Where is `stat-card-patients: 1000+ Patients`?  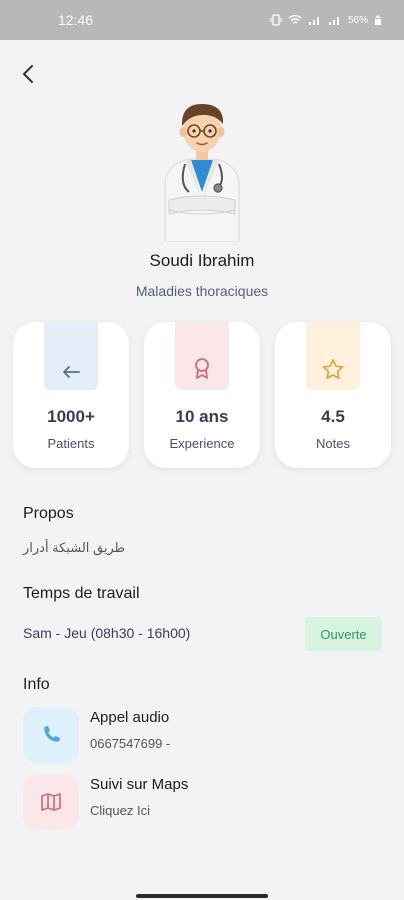 stat-card-patients: 1000+ Patients is located at coordinates (71, 395).